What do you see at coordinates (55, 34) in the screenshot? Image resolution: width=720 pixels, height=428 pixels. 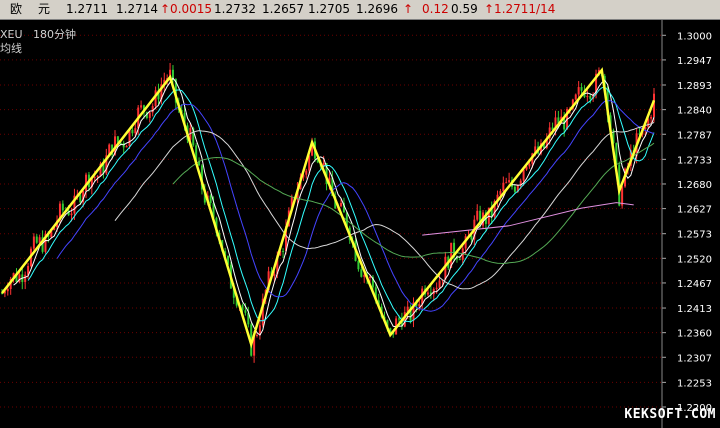 I see `period-label: 180分钟` at bounding box center [55, 34].